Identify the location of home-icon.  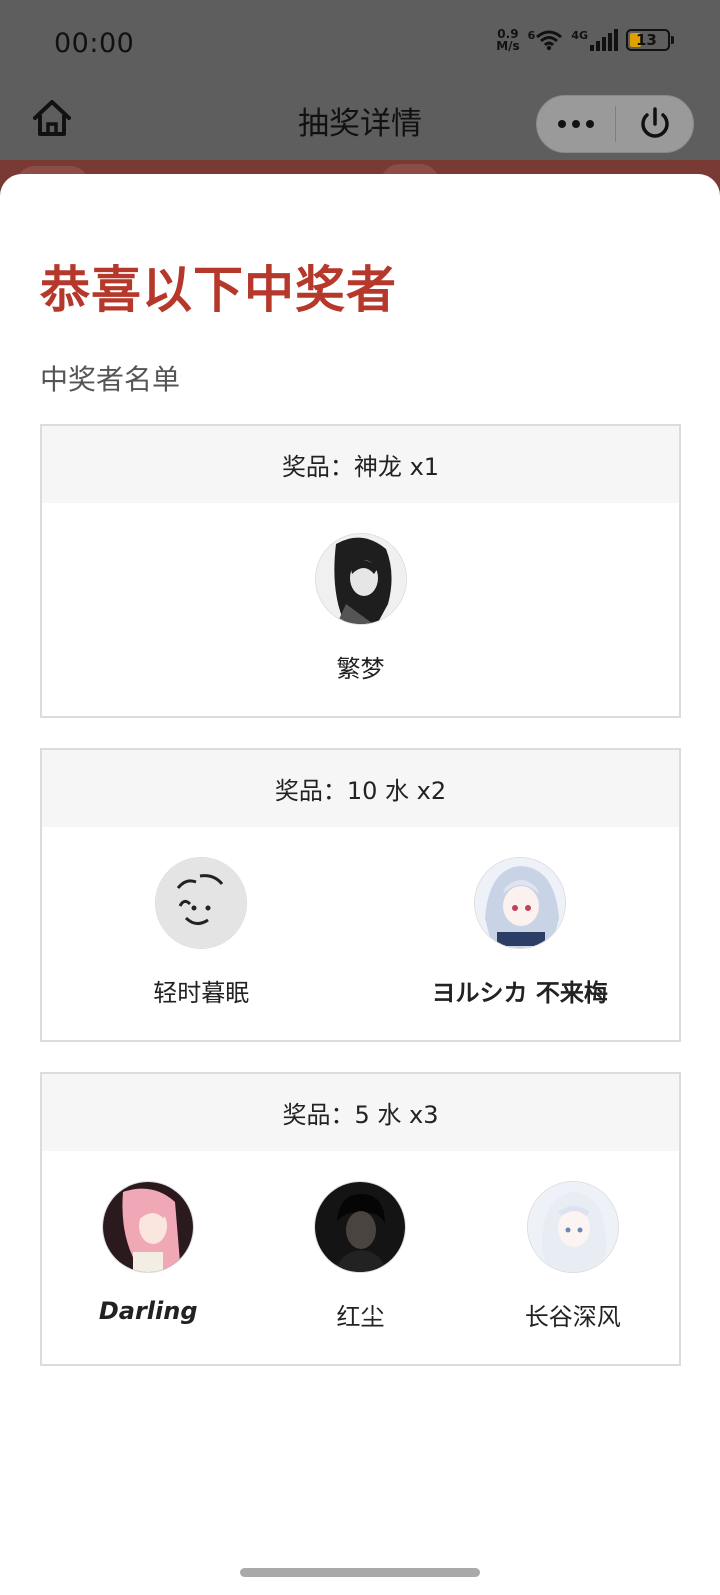
(52, 118).